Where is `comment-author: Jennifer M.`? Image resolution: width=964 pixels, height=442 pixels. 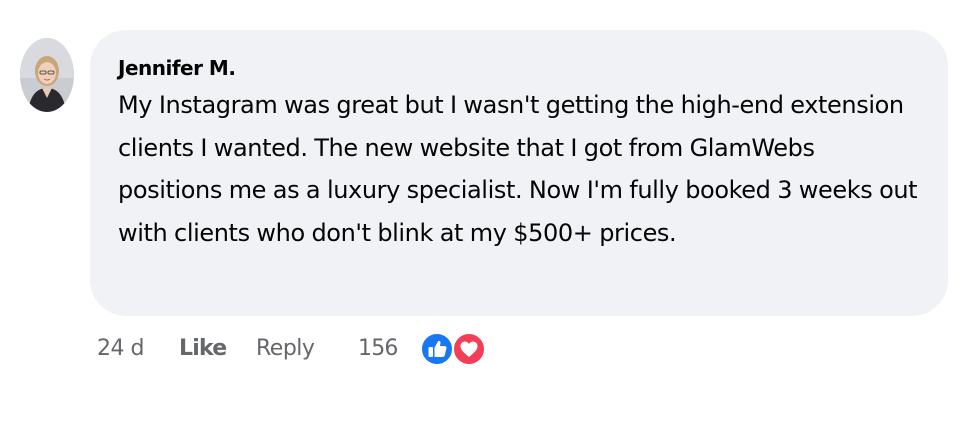 comment-author: Jennifer M. is located at coordinates (177, 68).